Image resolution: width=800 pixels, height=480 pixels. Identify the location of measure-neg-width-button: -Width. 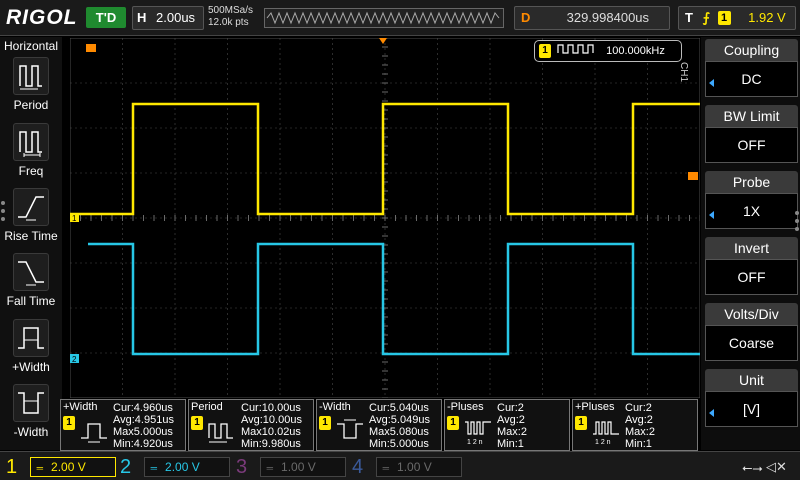
(31, 416).